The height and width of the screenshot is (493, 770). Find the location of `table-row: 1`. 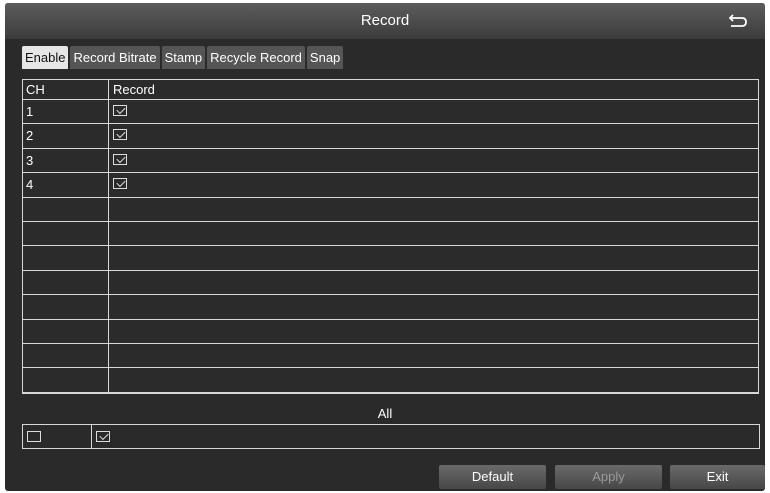

table-row: 1 is located at coordinates (390, 112).